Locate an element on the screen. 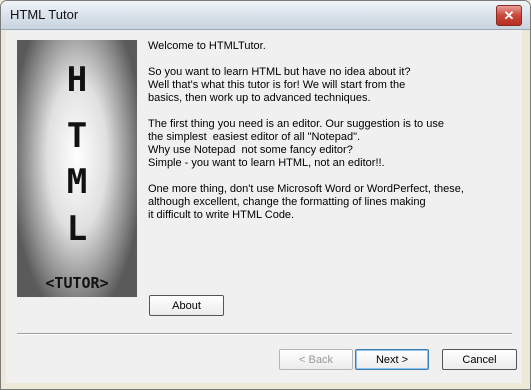 This screenshot has height=390, width=531. back-button: < Back is located at coordinates (316, 359).